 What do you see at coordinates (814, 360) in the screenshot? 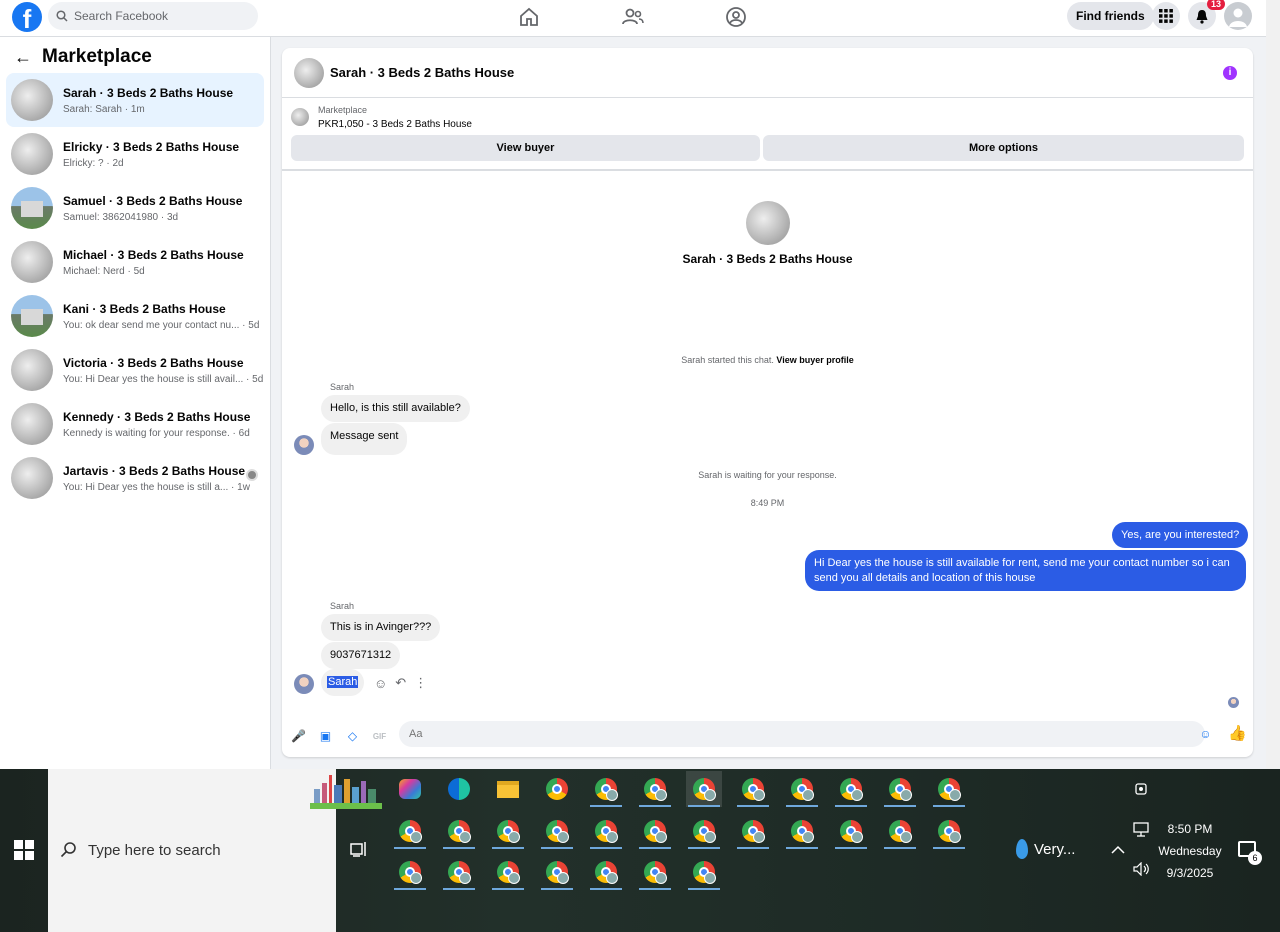
I see `view-buyer-profile-link: View buyer profile` at bounding box center [814, 360].